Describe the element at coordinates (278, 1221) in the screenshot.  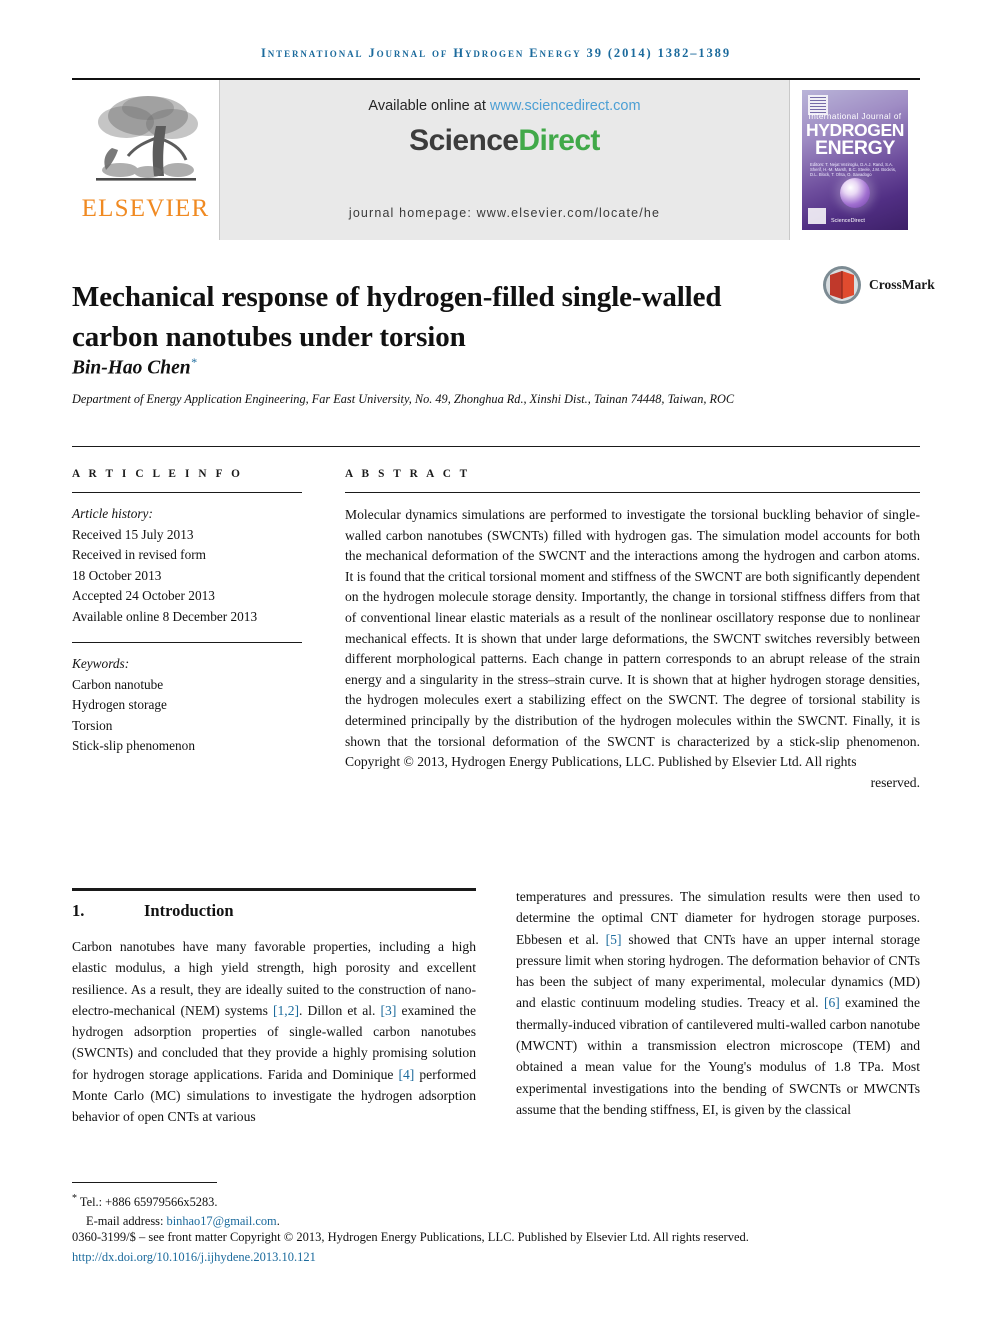
I see `footnote-email-period: .` at that location.